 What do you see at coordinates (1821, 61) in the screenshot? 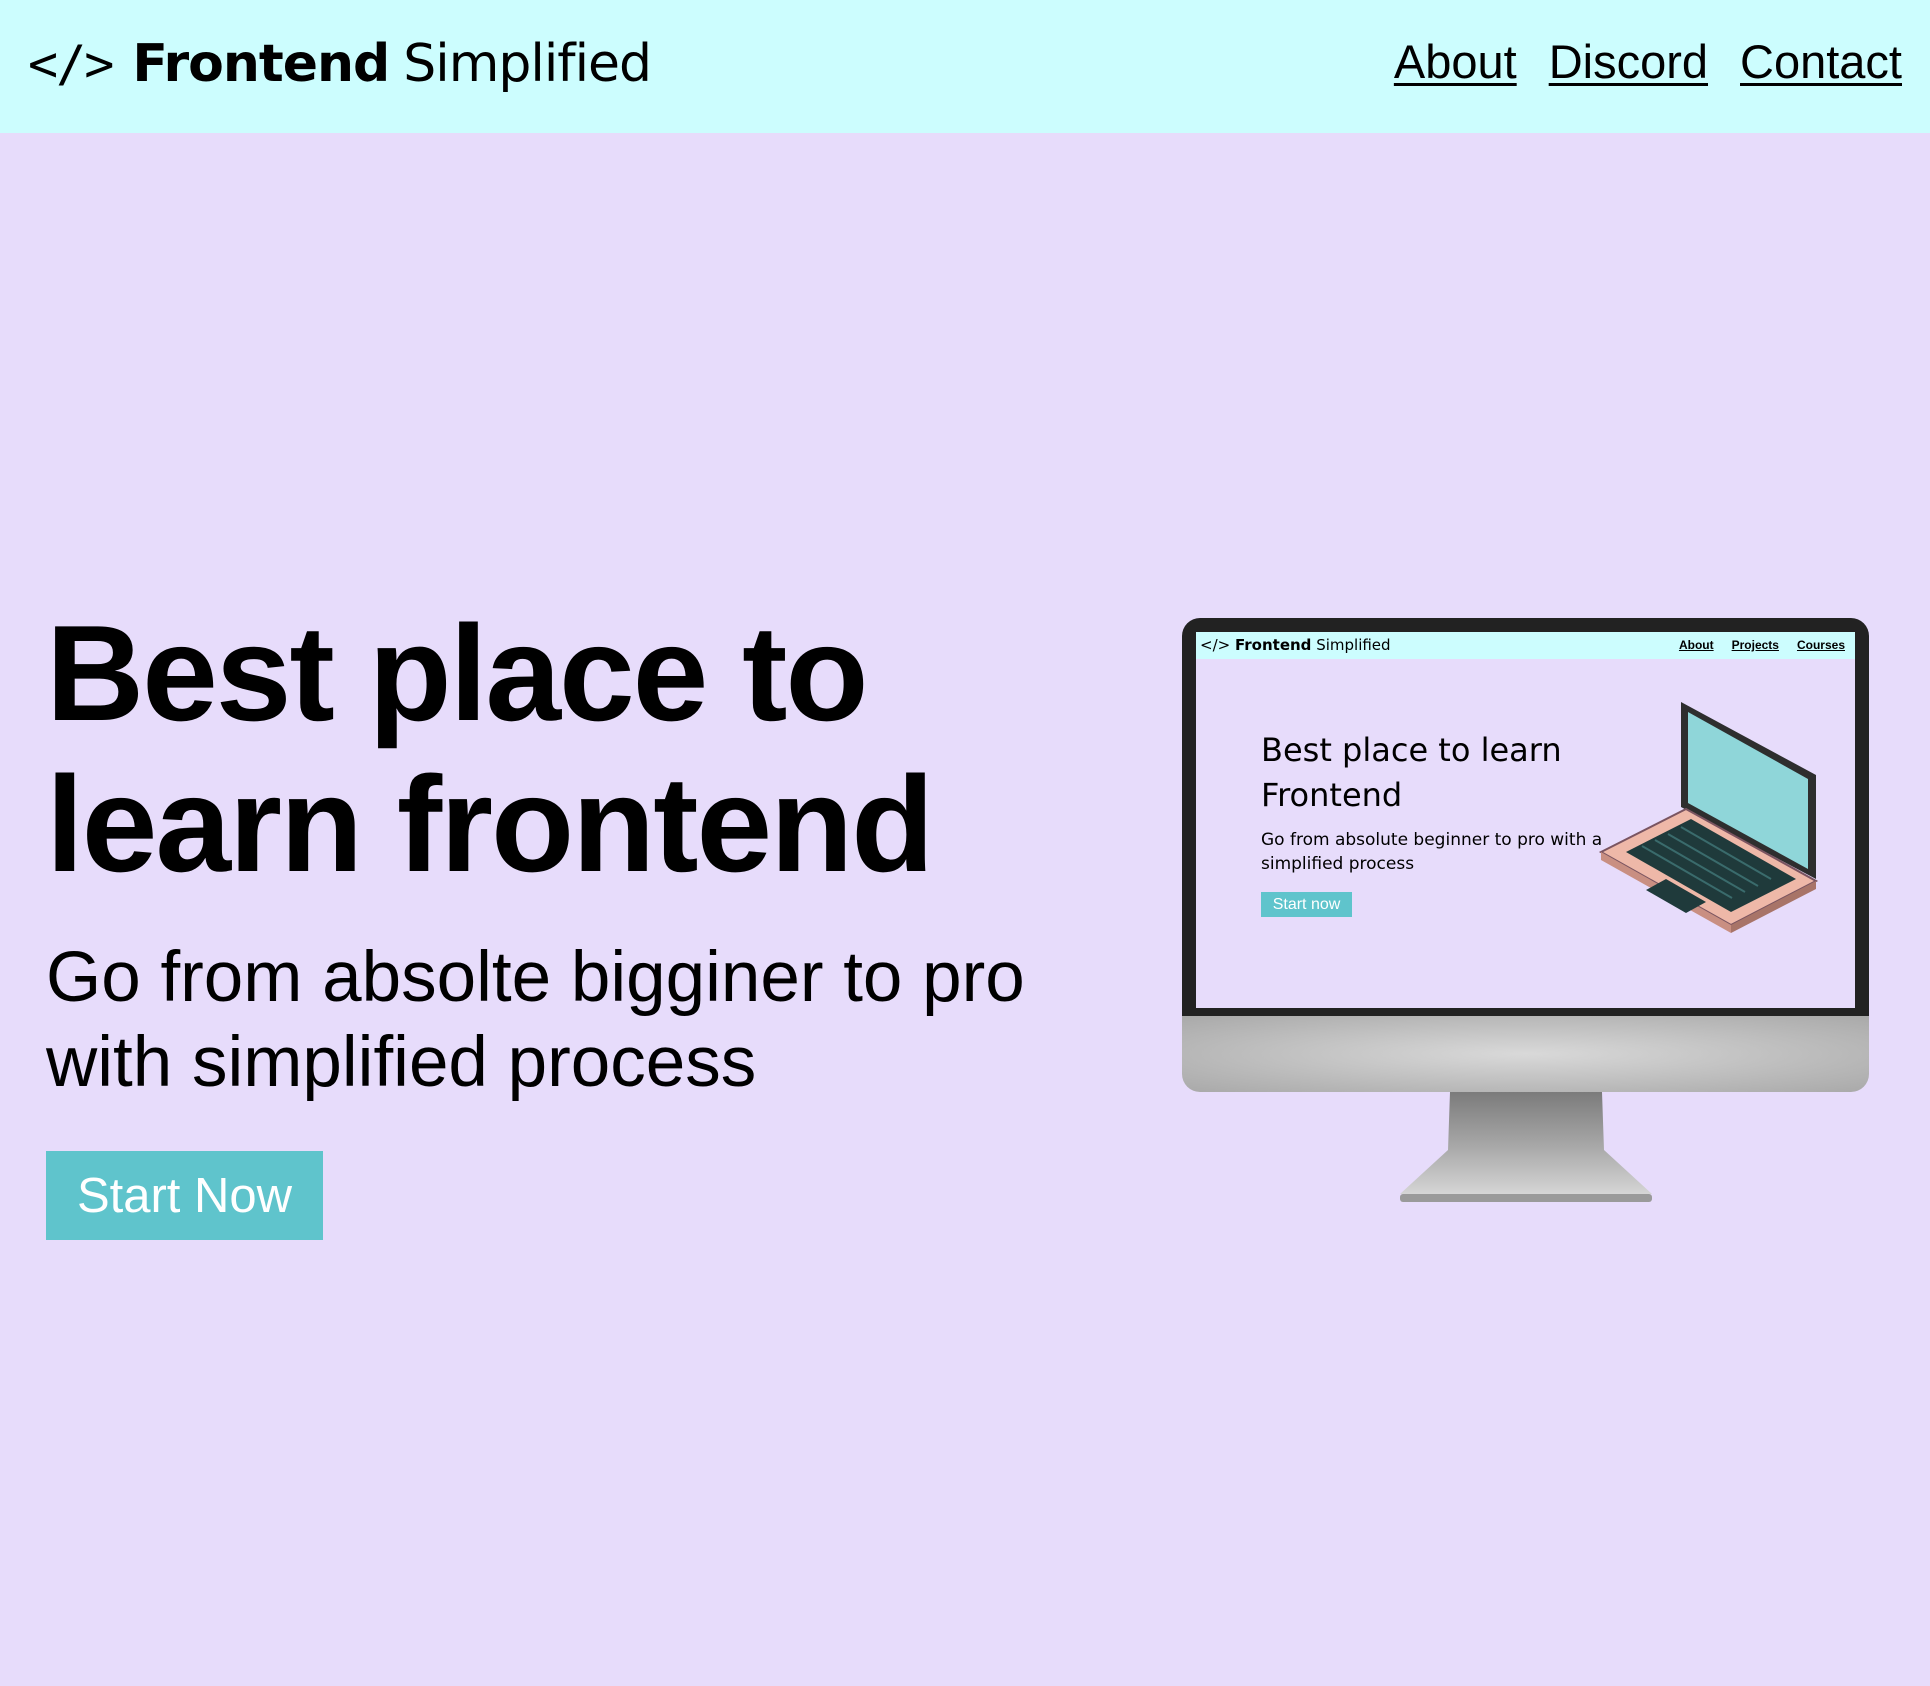
I see `nav-link-contact: Contact` at bounding box center [1821, 61].